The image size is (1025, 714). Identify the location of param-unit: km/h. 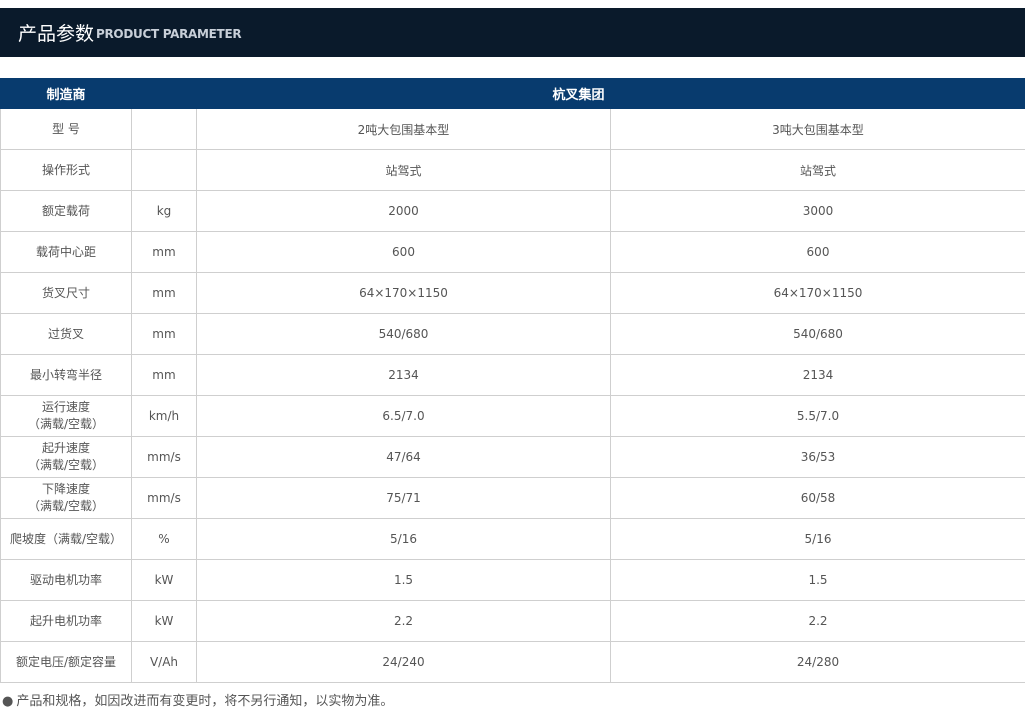
(164, 416).